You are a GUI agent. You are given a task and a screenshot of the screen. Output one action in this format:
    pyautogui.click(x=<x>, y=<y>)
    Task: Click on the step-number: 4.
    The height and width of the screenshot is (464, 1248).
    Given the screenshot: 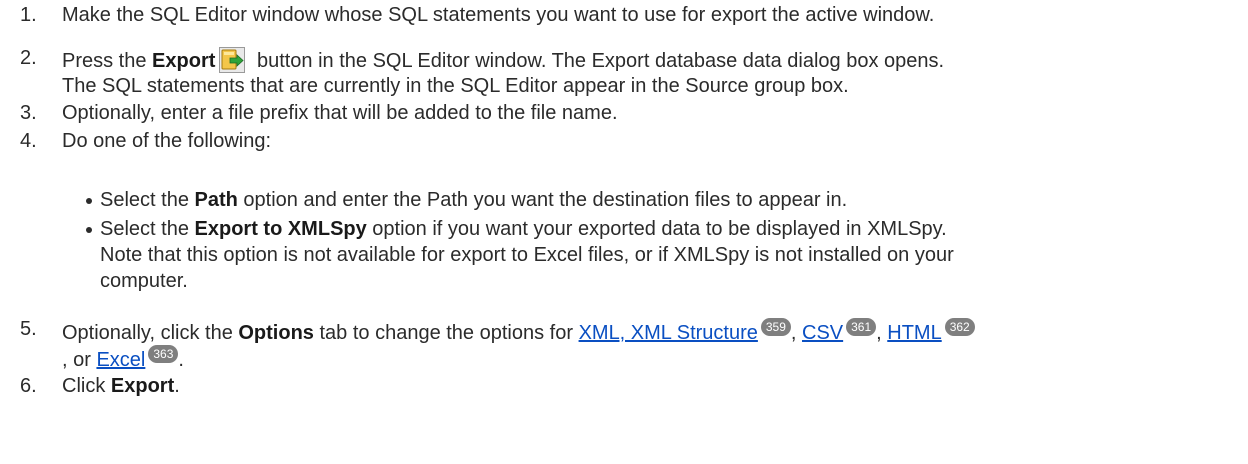 What is the action you would take?
    pyautogui.click(x=28, y=141)
    